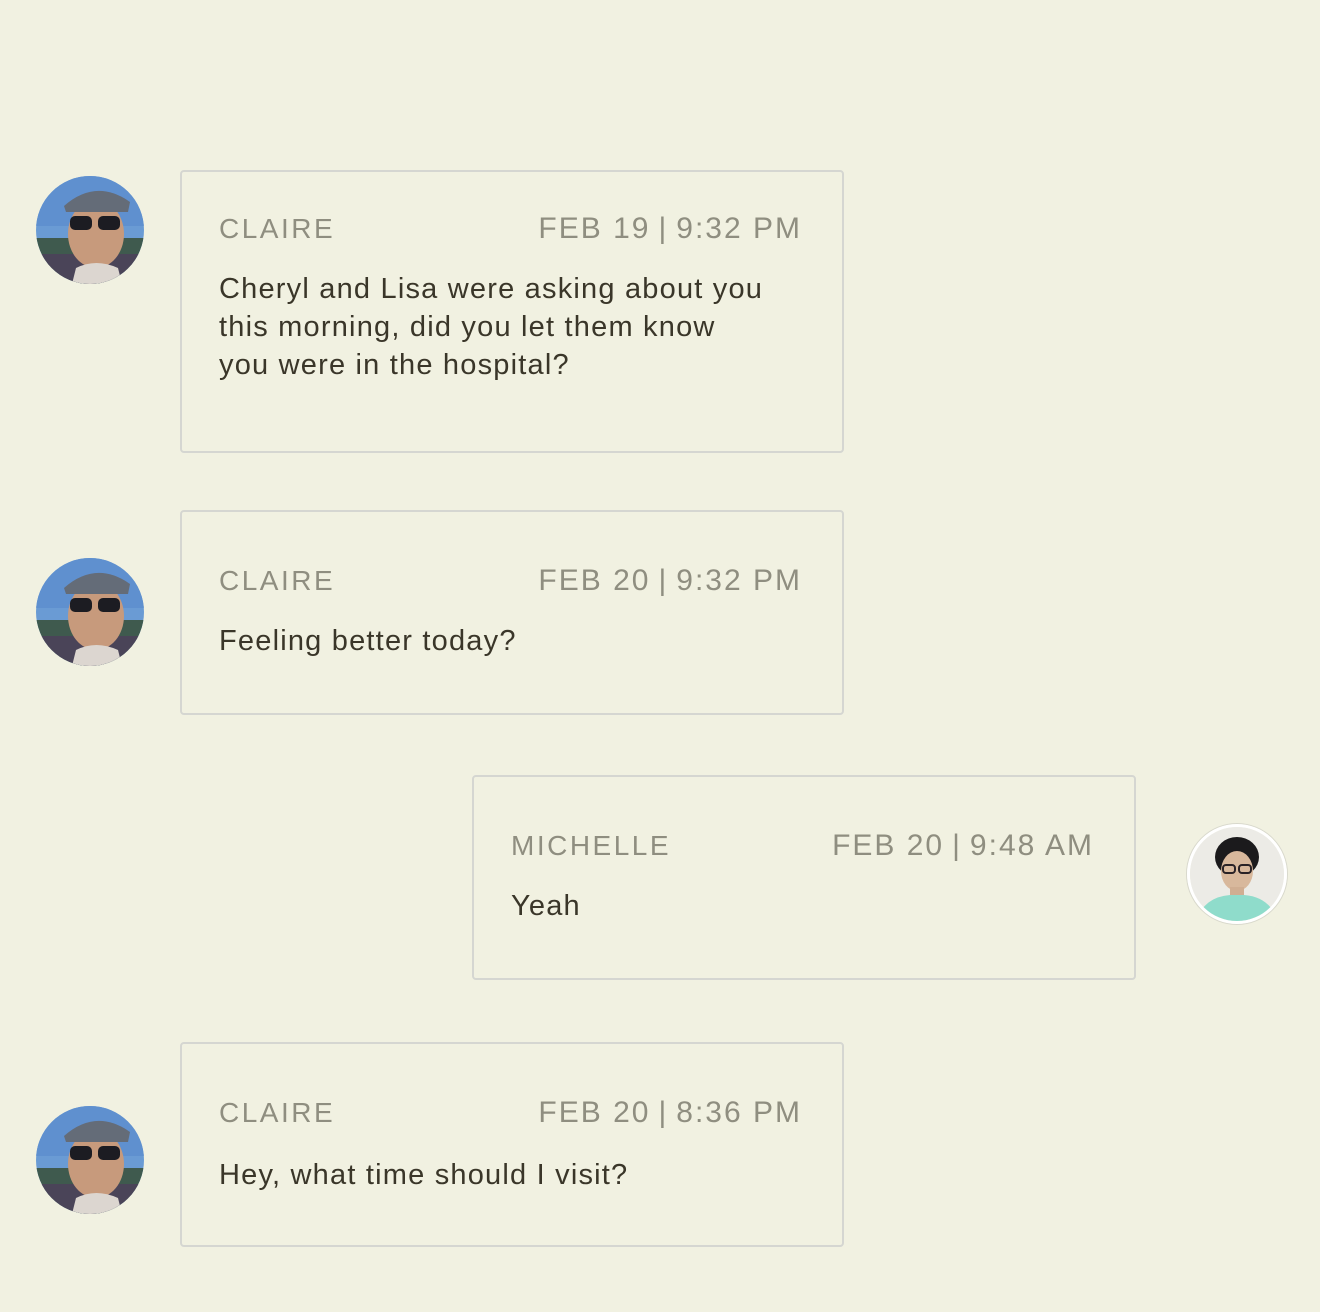 The height and width of the screenshot is (1312, 1320). Describe the element at coordinates (963, 846) in the screenshot. I see `timestamp: FEB 20 | 9:48 AM` at that location.